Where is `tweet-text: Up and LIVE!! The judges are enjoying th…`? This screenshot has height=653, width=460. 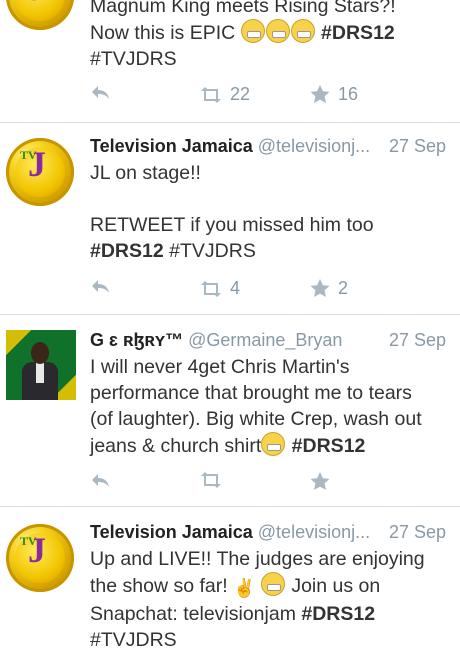
tweet-text: Up and LIVE!! The judges are enjoying th… is located at coordinates (273, 599).